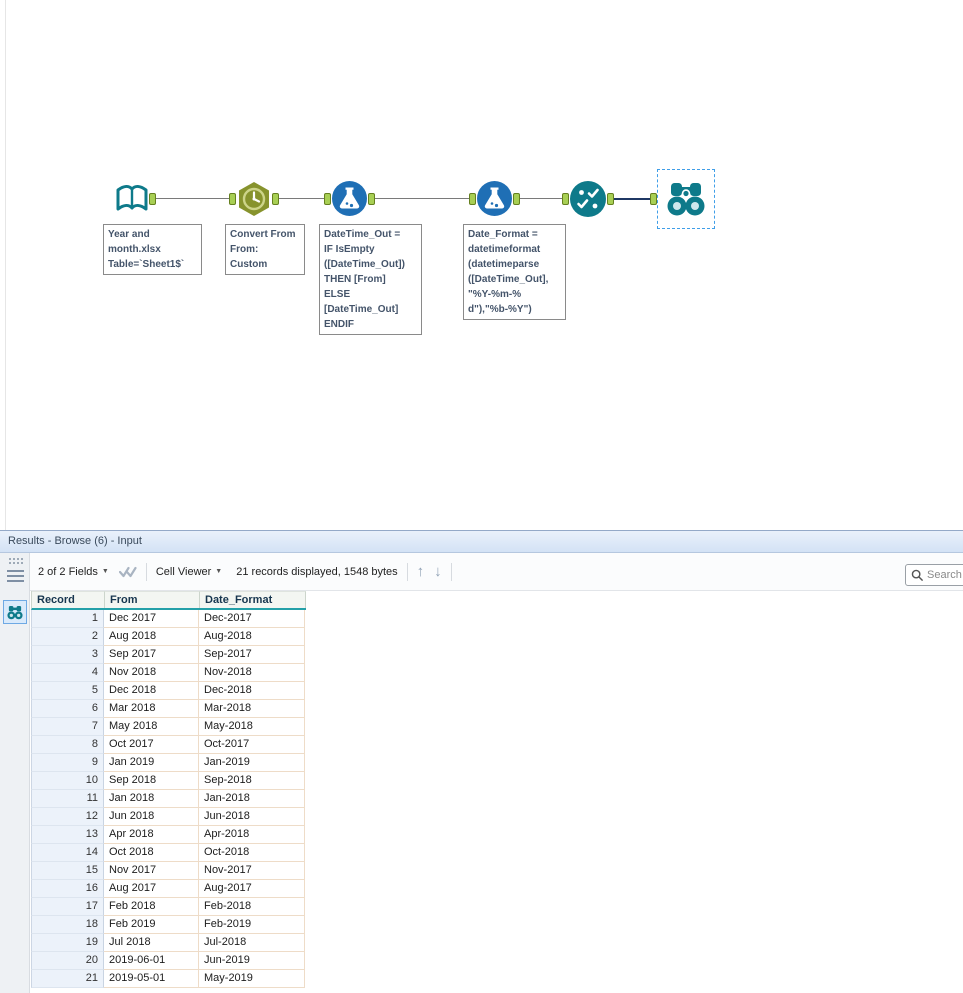 The image size is (963, 993). Describe the element at coordinates (151, 907) in the screenshot. I see `data-cell: Feb 2018` at that location.